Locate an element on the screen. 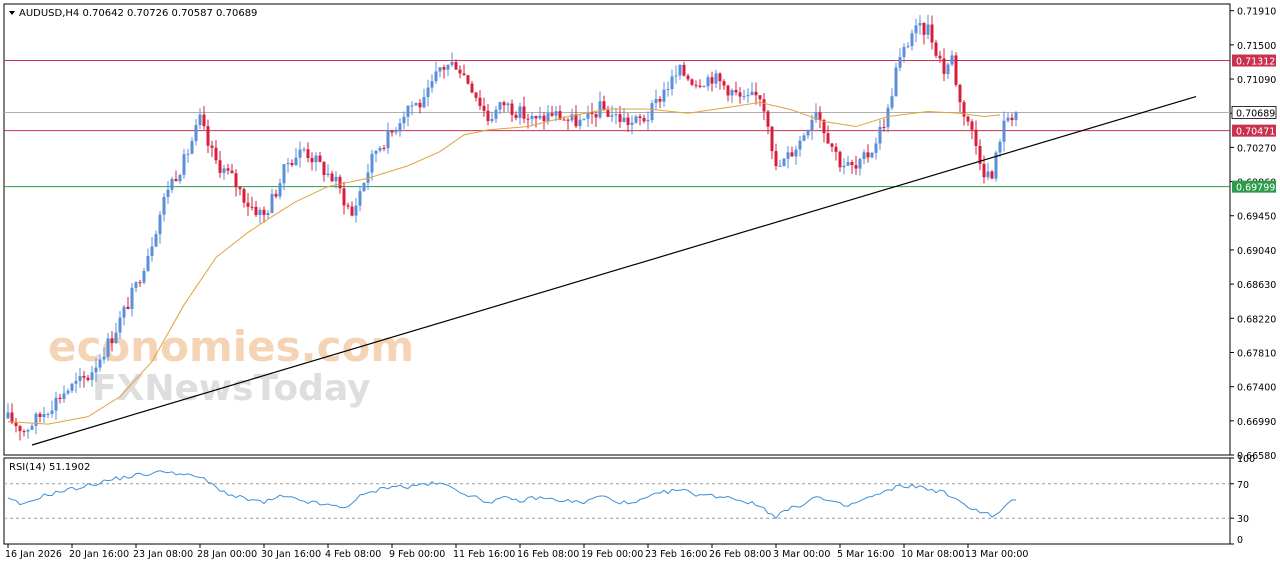  x-tick-label: 26 Feb 08:00 is located at coordinates (740, 554).